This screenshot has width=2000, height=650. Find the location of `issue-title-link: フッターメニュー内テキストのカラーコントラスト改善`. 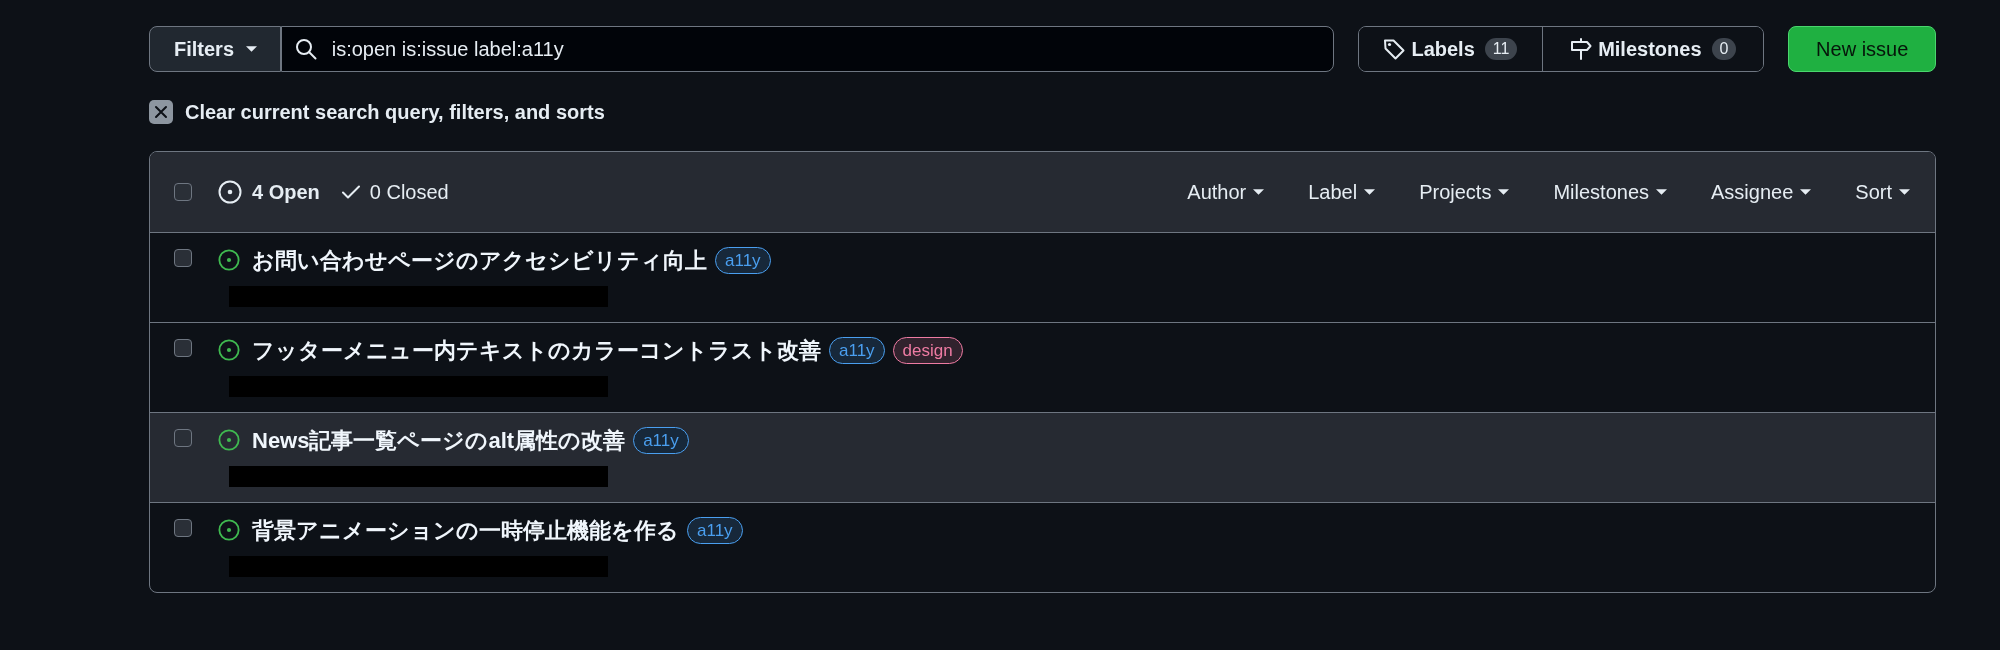

issue-title-link: フッターメニュー内テキストのカラーコントラスト改善 is located at coordinates (536, 350).